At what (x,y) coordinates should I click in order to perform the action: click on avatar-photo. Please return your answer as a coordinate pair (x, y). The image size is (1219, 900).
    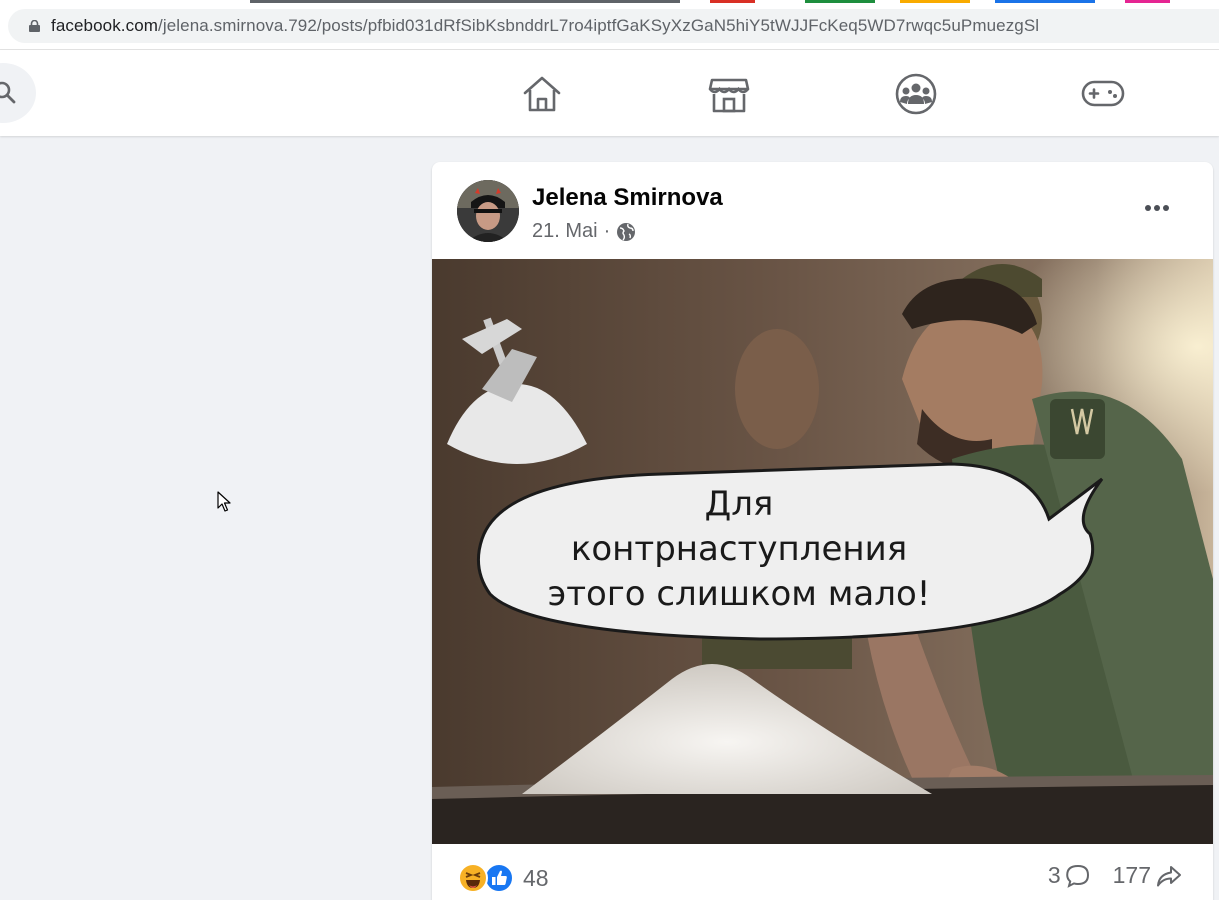
    Looking at the image, I should click on (488, 211).